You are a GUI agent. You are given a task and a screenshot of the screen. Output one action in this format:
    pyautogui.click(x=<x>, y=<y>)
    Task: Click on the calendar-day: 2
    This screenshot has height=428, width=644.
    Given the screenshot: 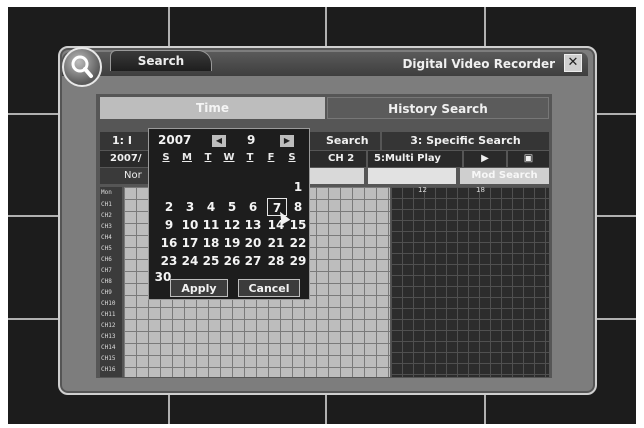 What is the action you would take?
    pyautogui.click(x=169, y=207)
    